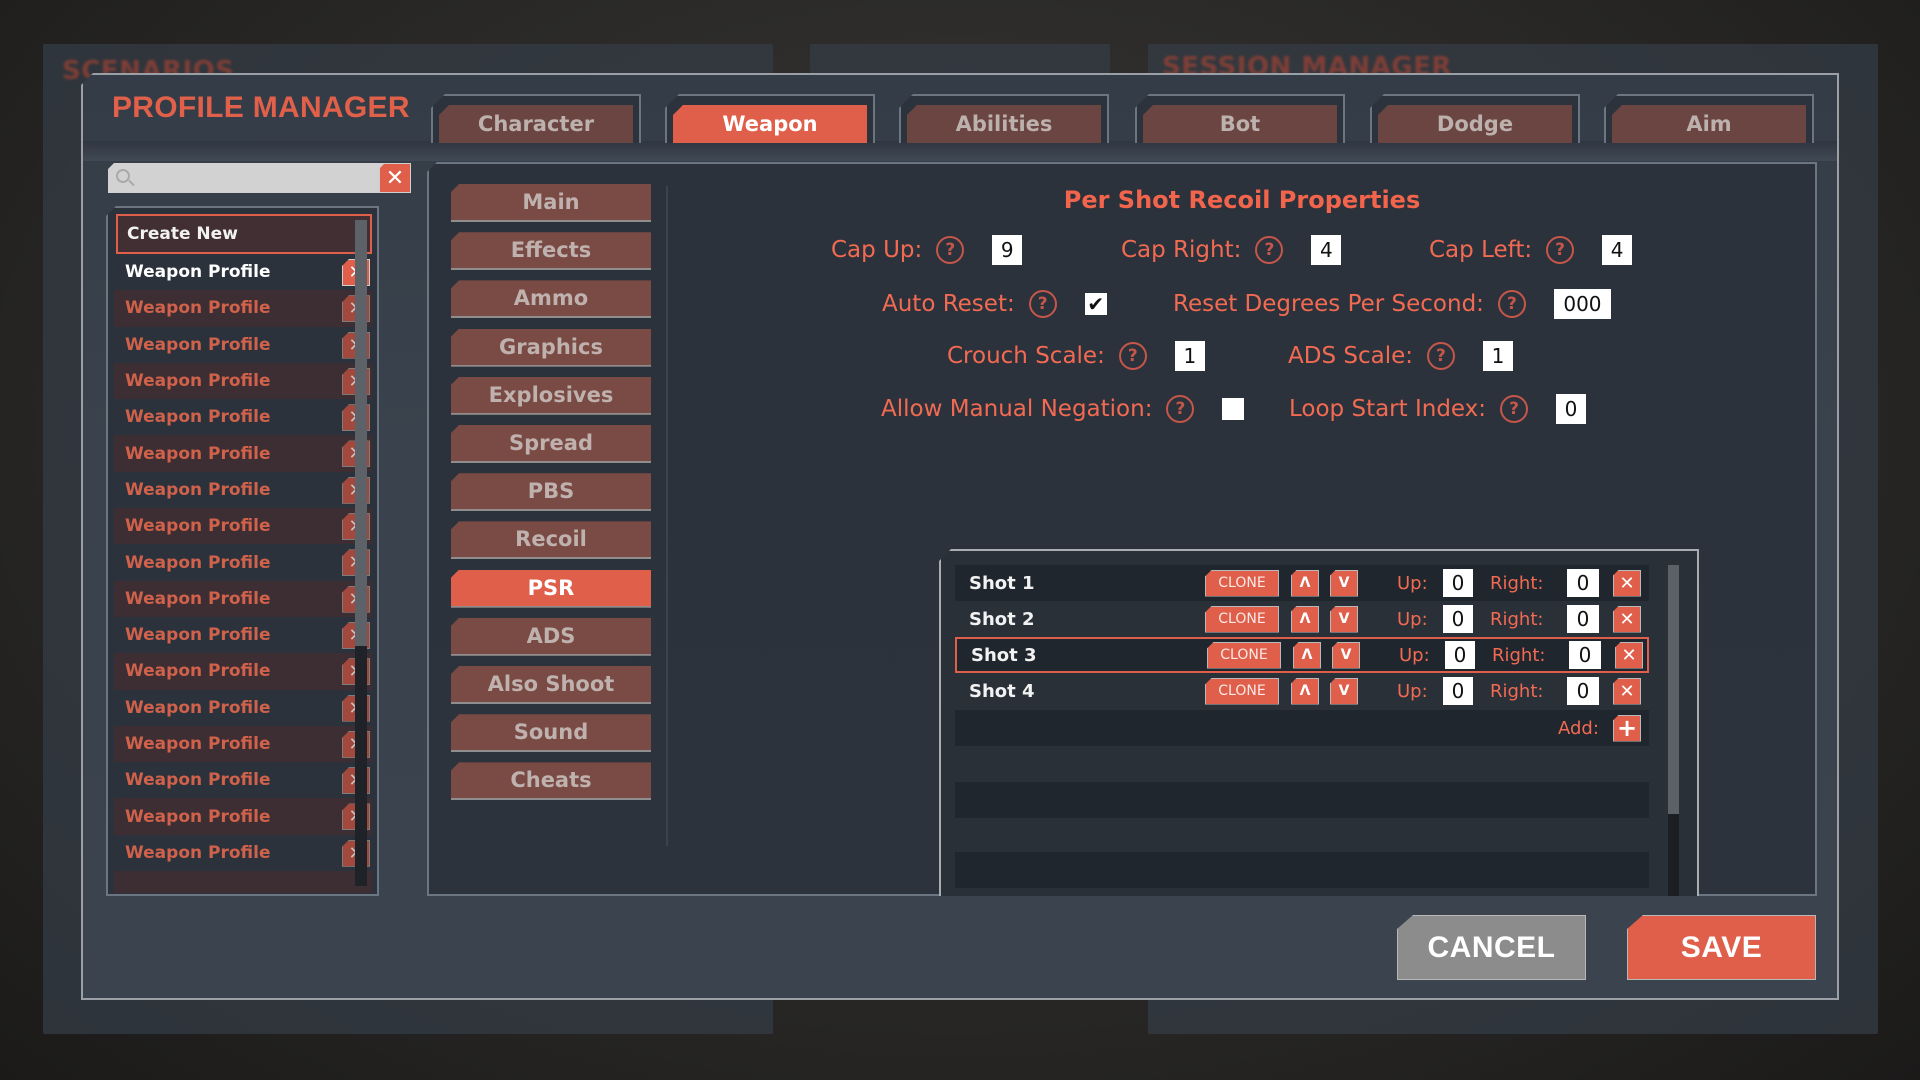 Image resolution: width=1920 pixels, height=1080 pixels. Describe the element at coordinates (1497, 356) in the screenshot. I see `ads-scale-input` at that location.